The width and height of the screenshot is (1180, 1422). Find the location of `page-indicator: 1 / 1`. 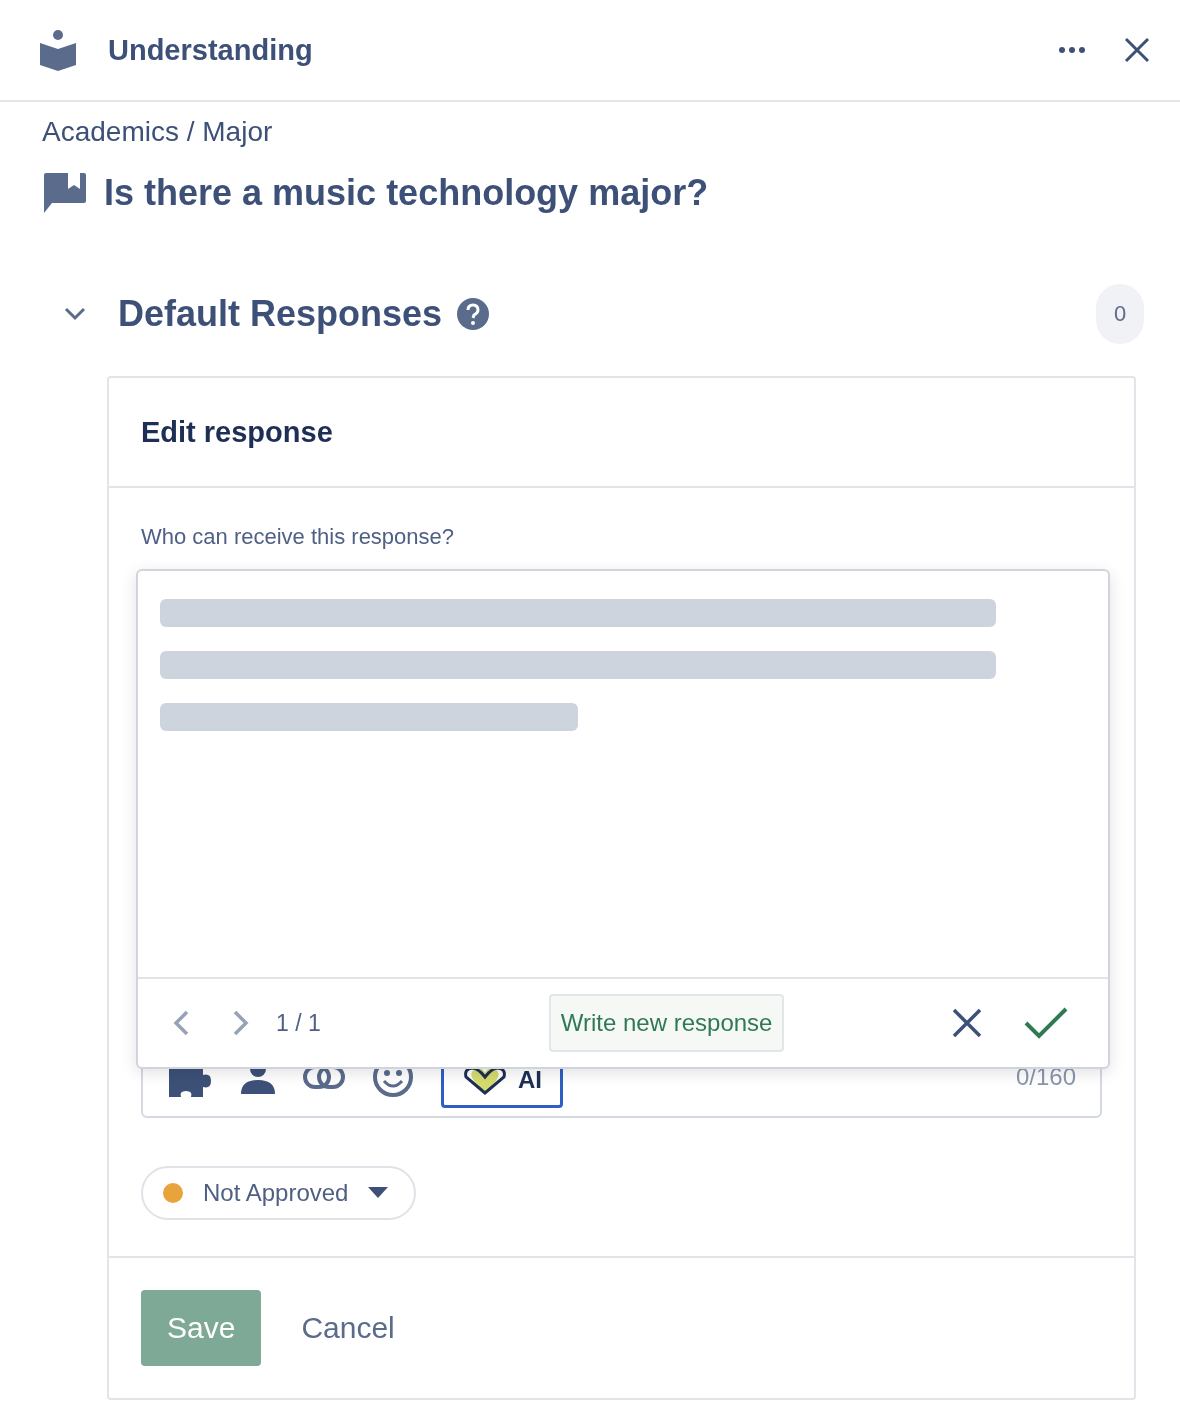

page-indicator: 1 / 1 is located at coordinates (298, 1023).